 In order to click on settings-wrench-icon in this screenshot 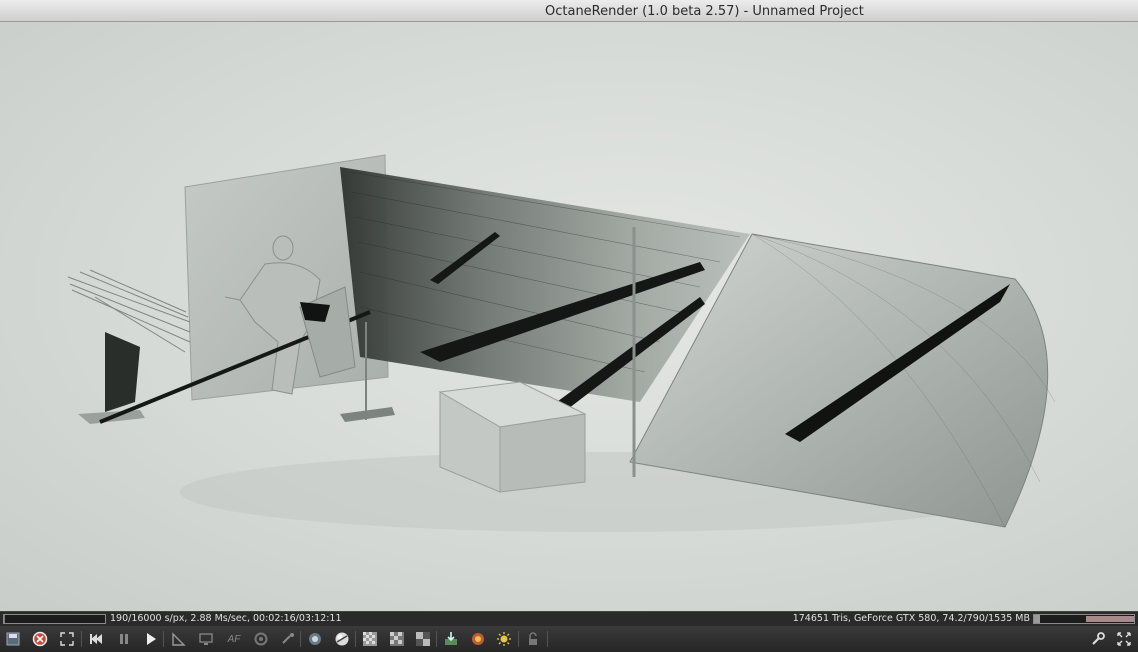, I will do `click(1098, 639)`.